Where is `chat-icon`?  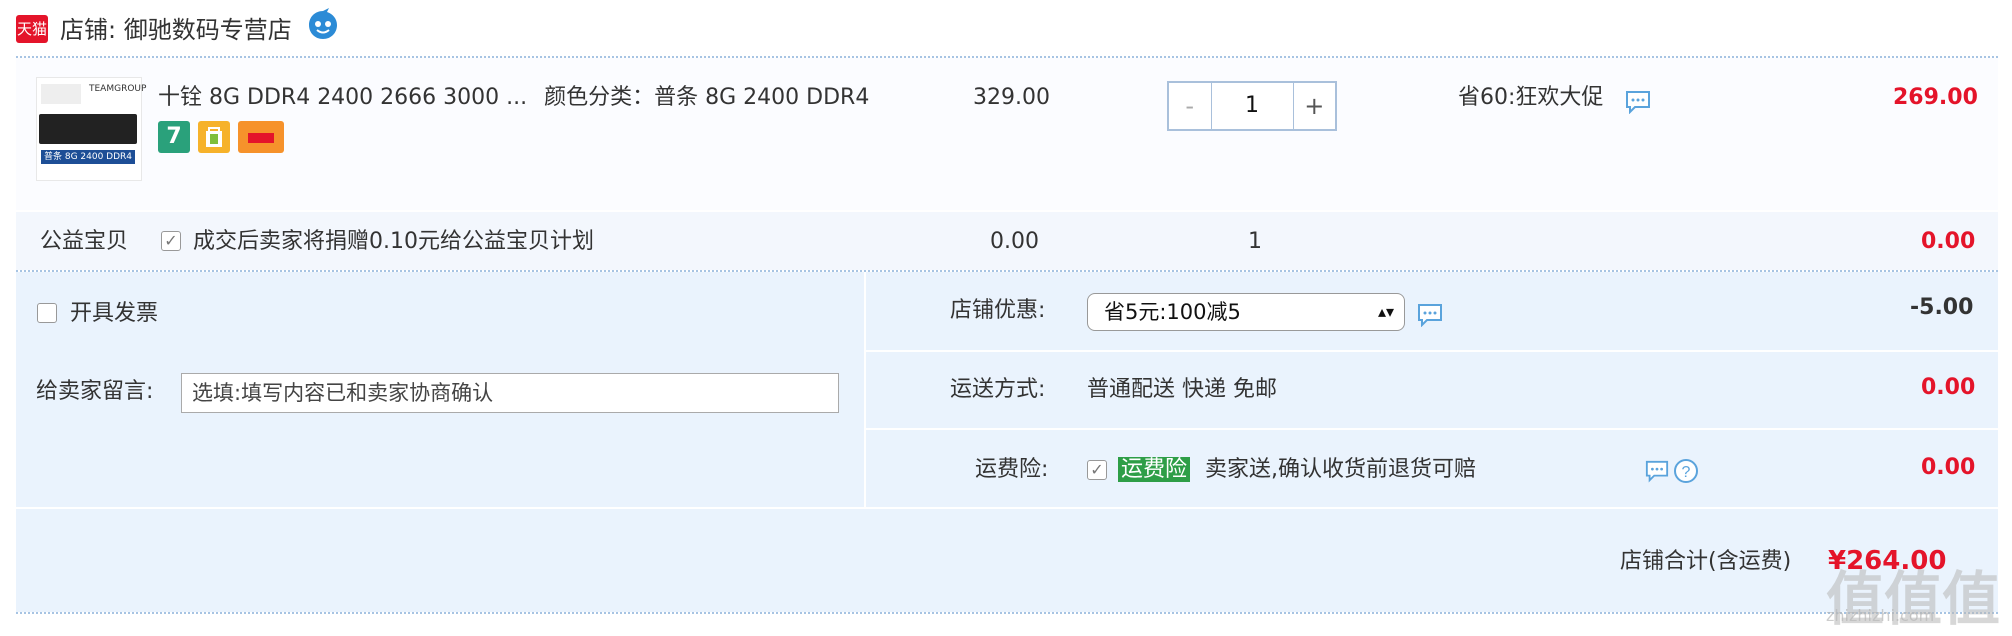 chat-icon is located at coordinates (323, 26).